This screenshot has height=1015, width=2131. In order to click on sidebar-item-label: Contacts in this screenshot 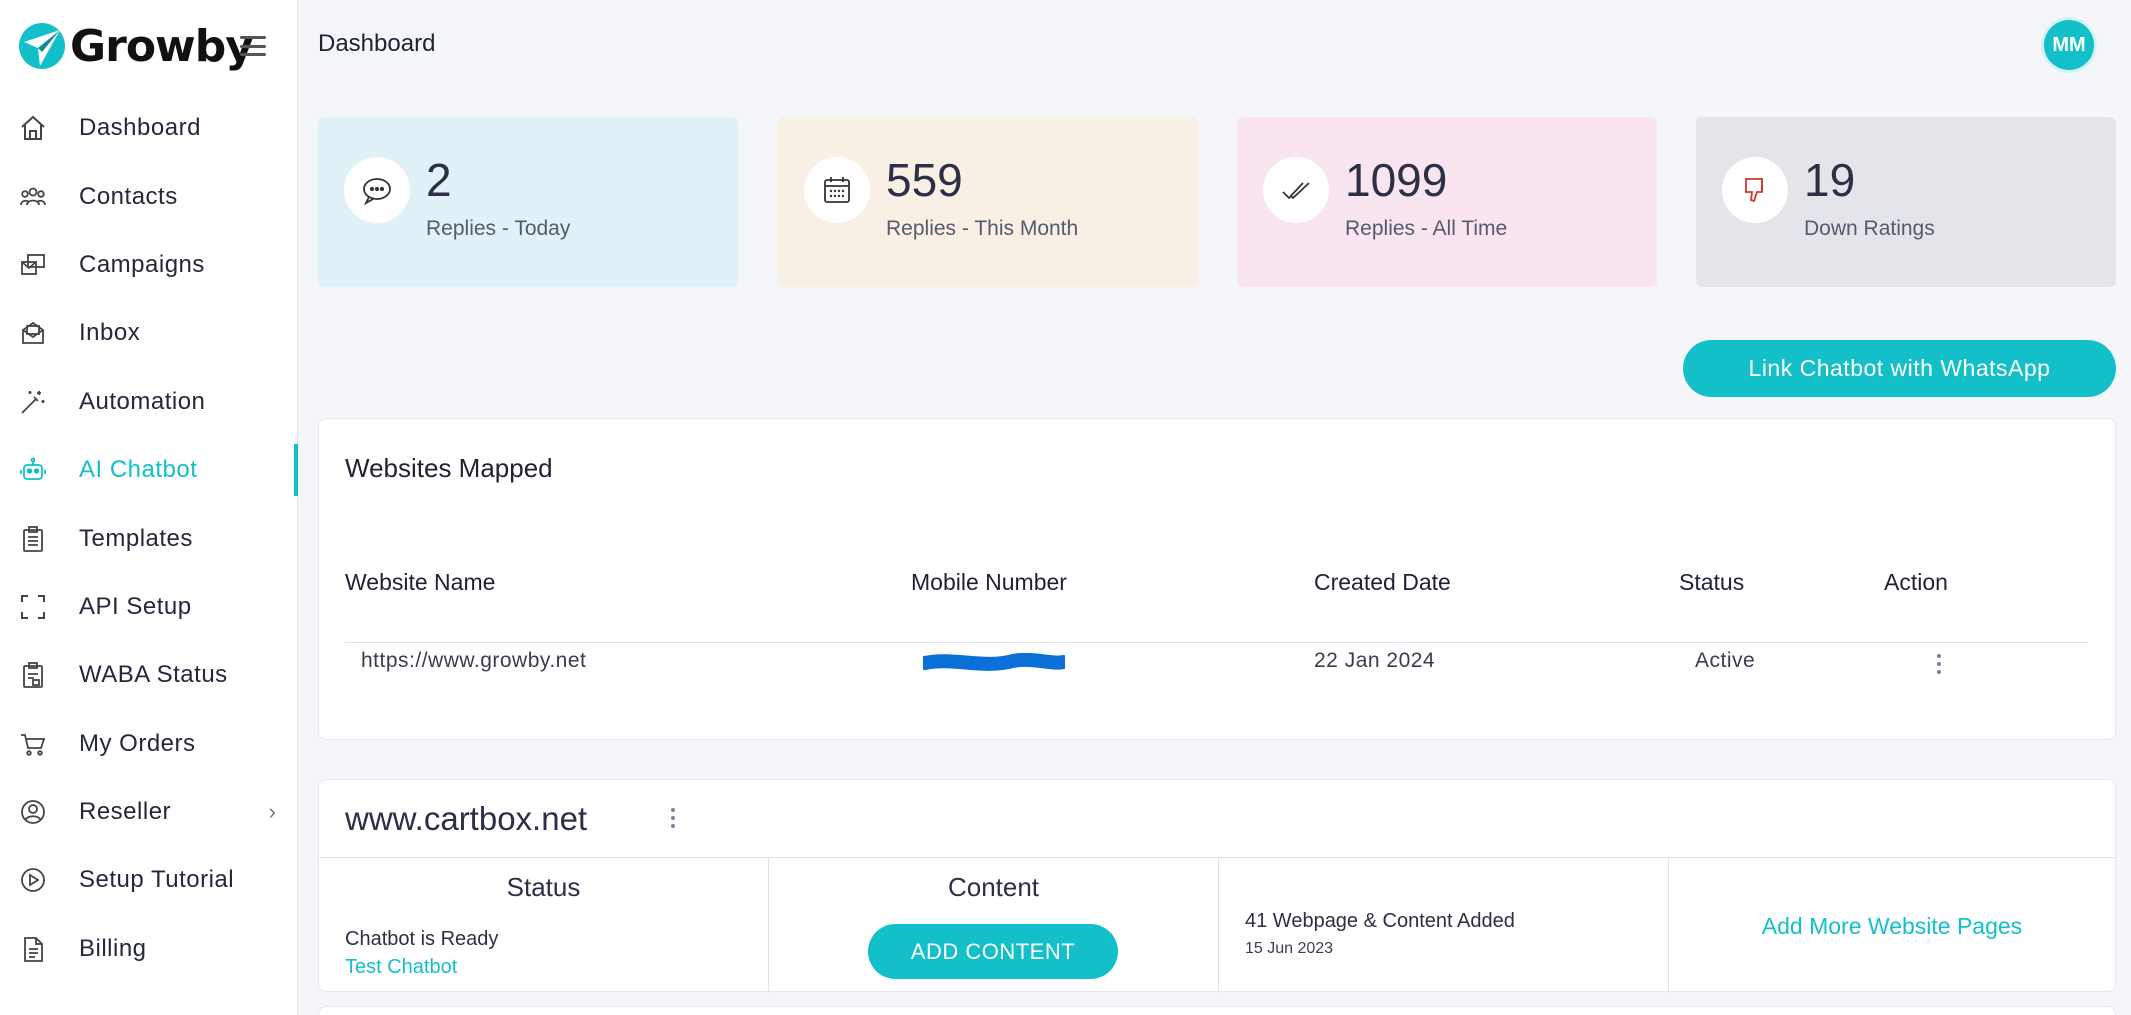, I will do `click(128, 196)`.